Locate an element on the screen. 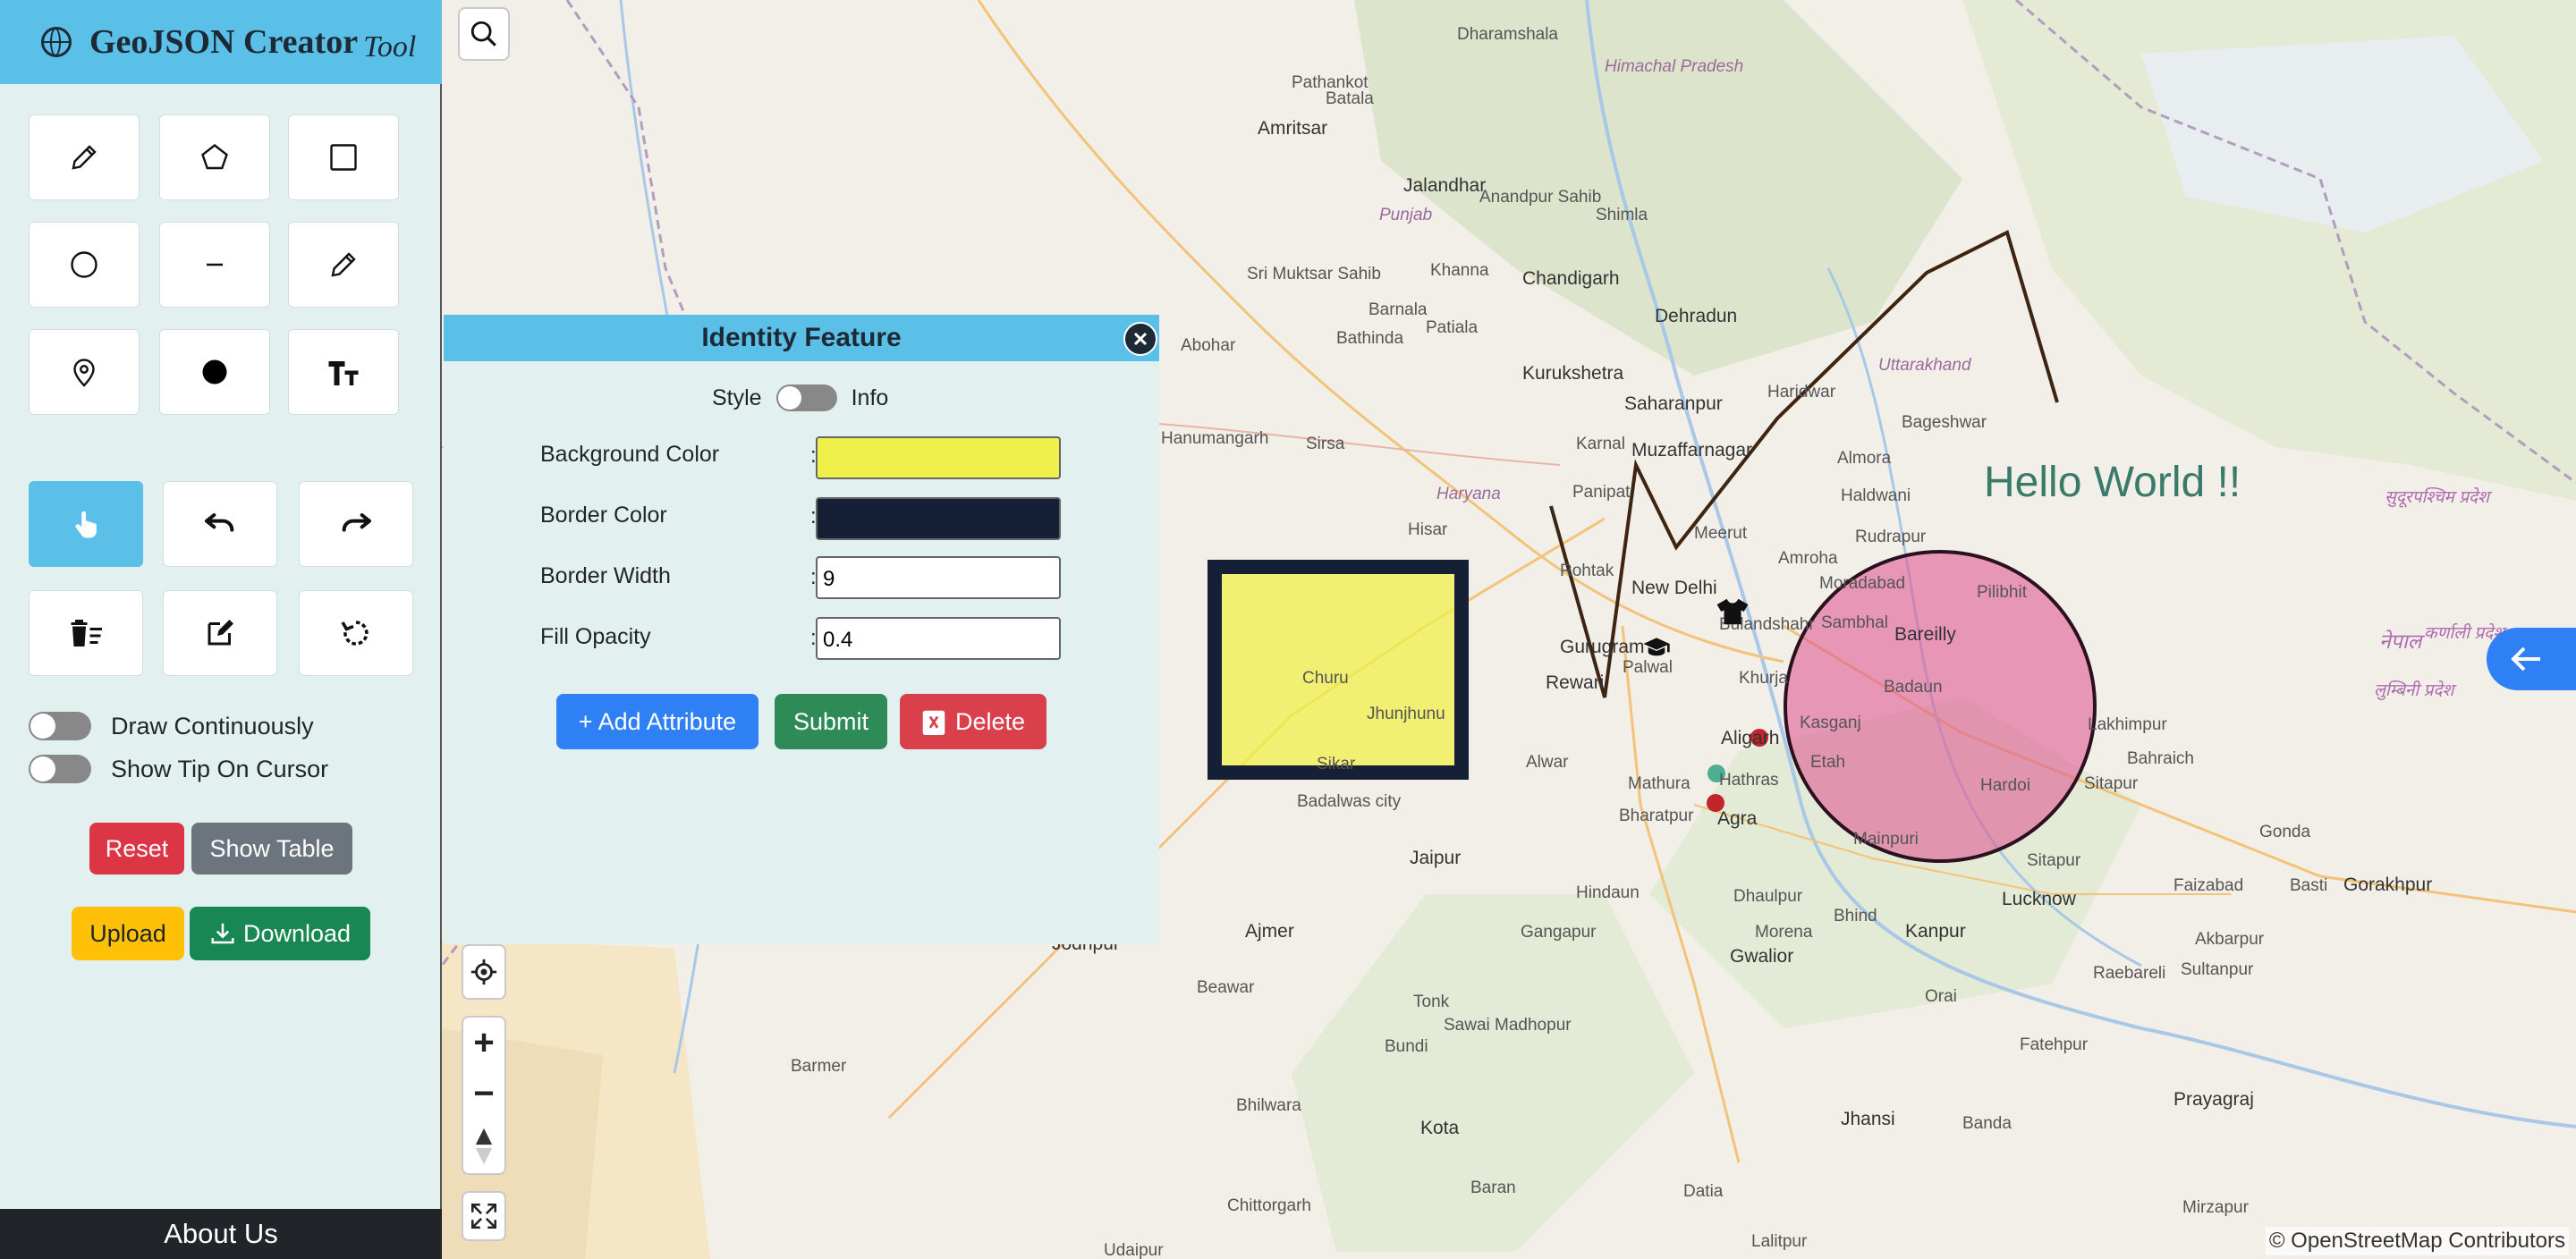 Image resolution: width=2576 pixels, height=1259 pixels. draw-circle-button is located at coordinates (84, 265).